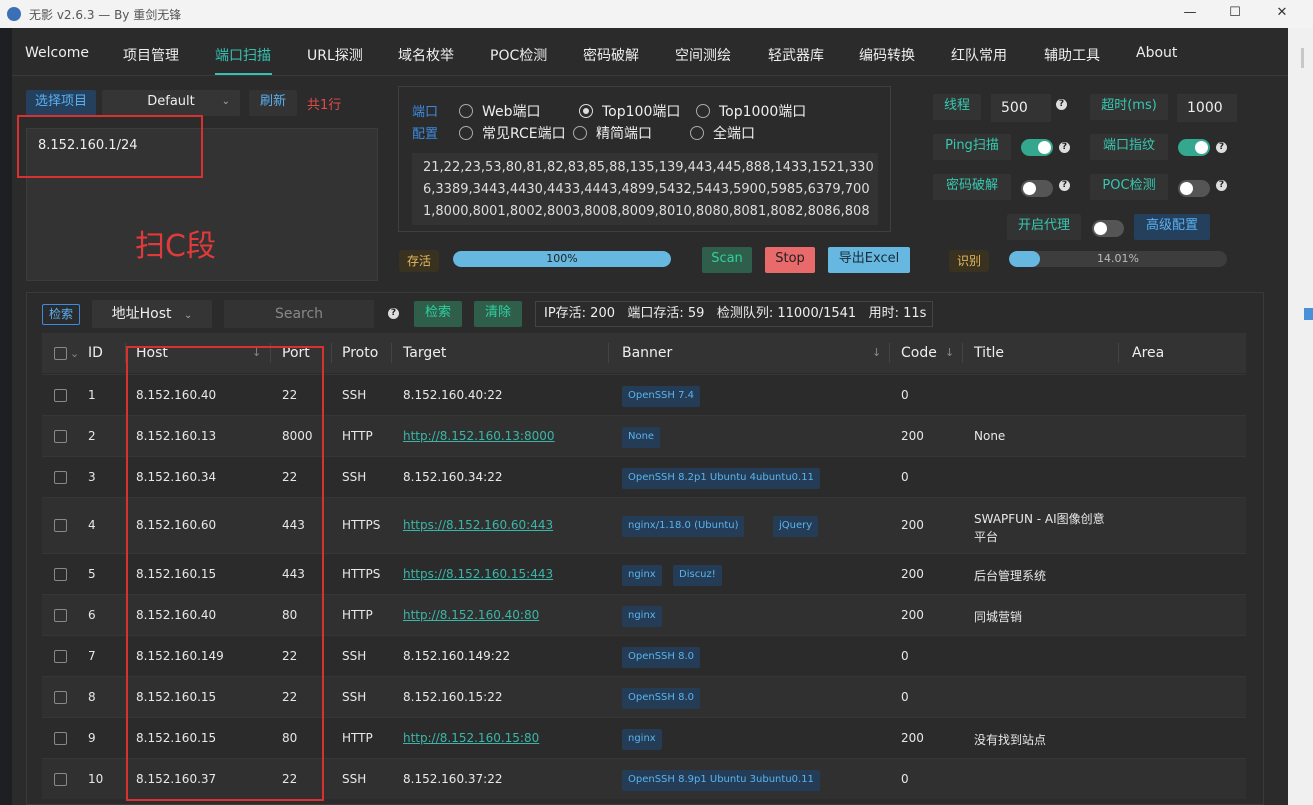 The height and width of the screenshot is (805, 1313). Describe the element at coordinates (642, 616) in the screenshot. I see `banner-badge: nginx` at that location.